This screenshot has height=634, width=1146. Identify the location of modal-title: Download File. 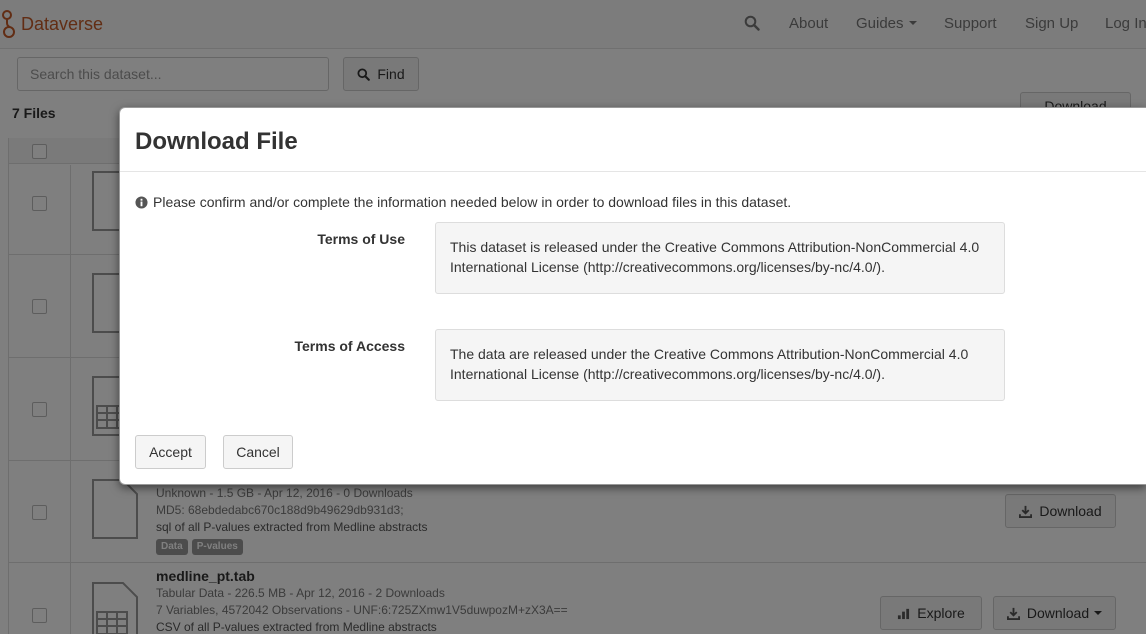
(216, 141).